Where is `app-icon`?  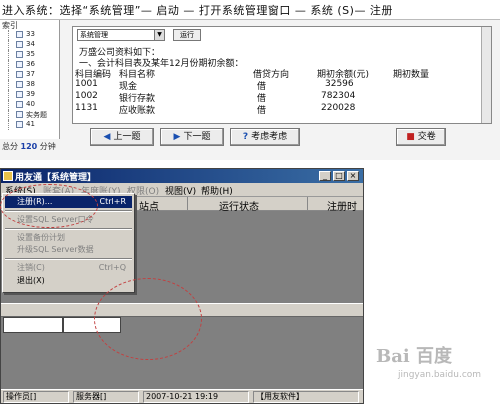
app-icon is located at coordinates (8, 176).